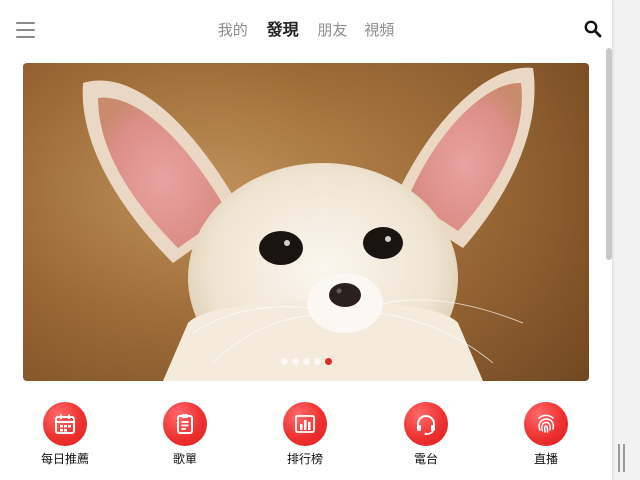 The image size is (640, 480). I want to click on quick-charts: 排行榜, so click(305, 434).